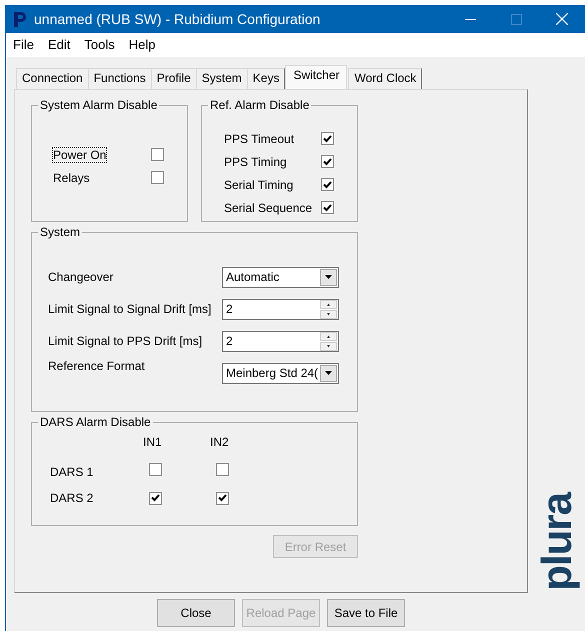 The width and height of the screenshot is (585, 631). What do you see at coordinates (562, 19) in the screenshot?
I see `close-icon` at bounding box center [562, 19].